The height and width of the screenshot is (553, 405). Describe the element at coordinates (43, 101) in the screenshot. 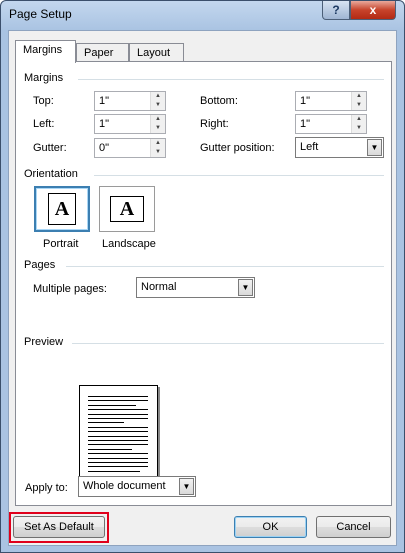

I see `top-label: Top:` at that location.